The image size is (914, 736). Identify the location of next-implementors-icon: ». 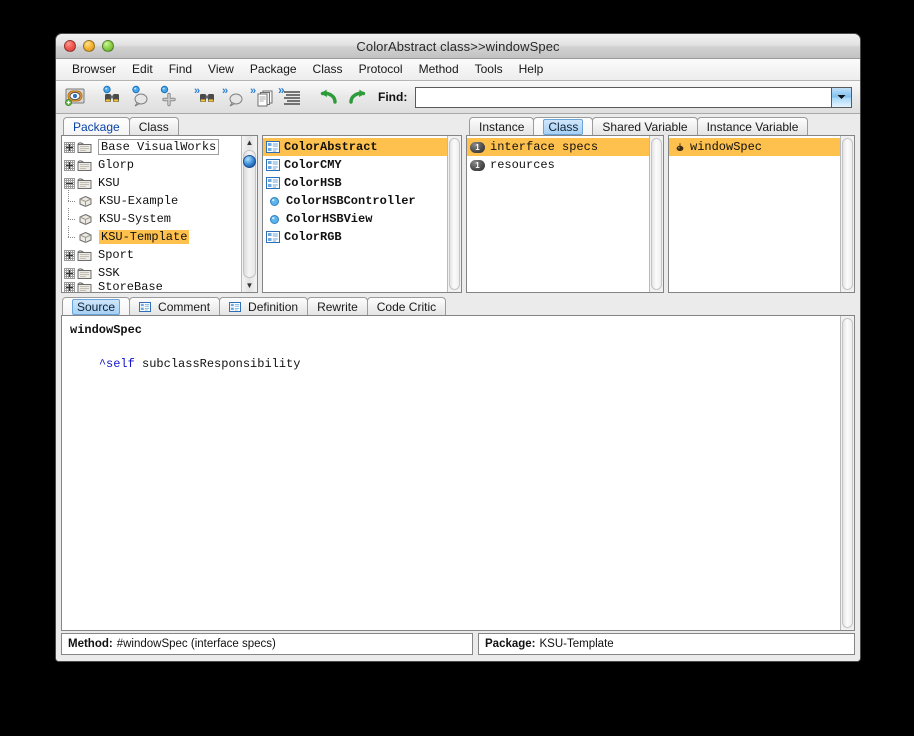
(235, 97).